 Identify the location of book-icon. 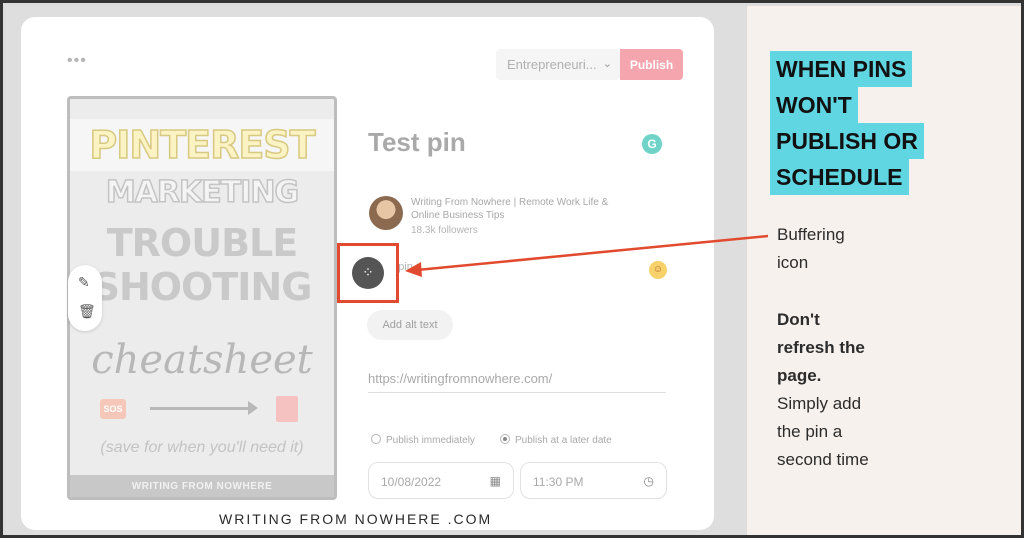
(287, 409).